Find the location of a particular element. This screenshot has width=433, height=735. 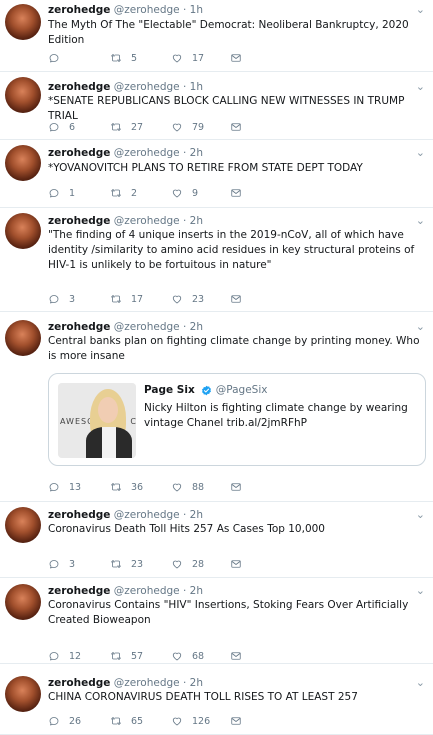

reply-button: 26 is located at coordinates (64, 721).